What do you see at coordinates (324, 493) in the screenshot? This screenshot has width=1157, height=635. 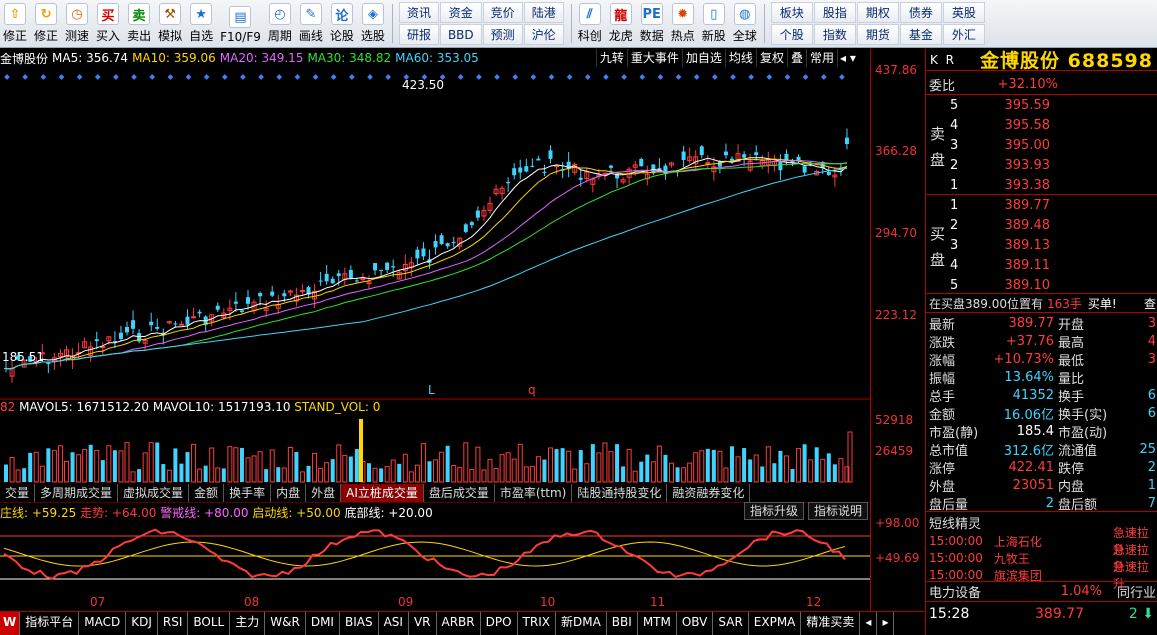 I see `volume-tab: 外盘` at bounding box center [324, 493].